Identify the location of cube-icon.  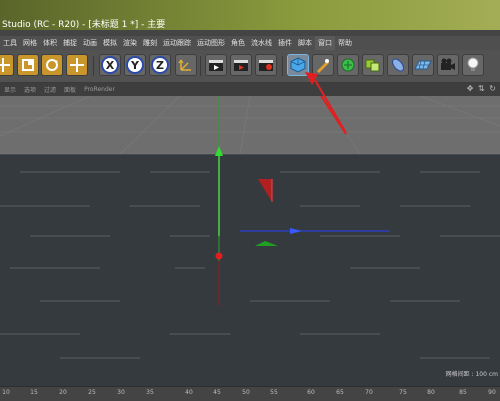
(298, 65).